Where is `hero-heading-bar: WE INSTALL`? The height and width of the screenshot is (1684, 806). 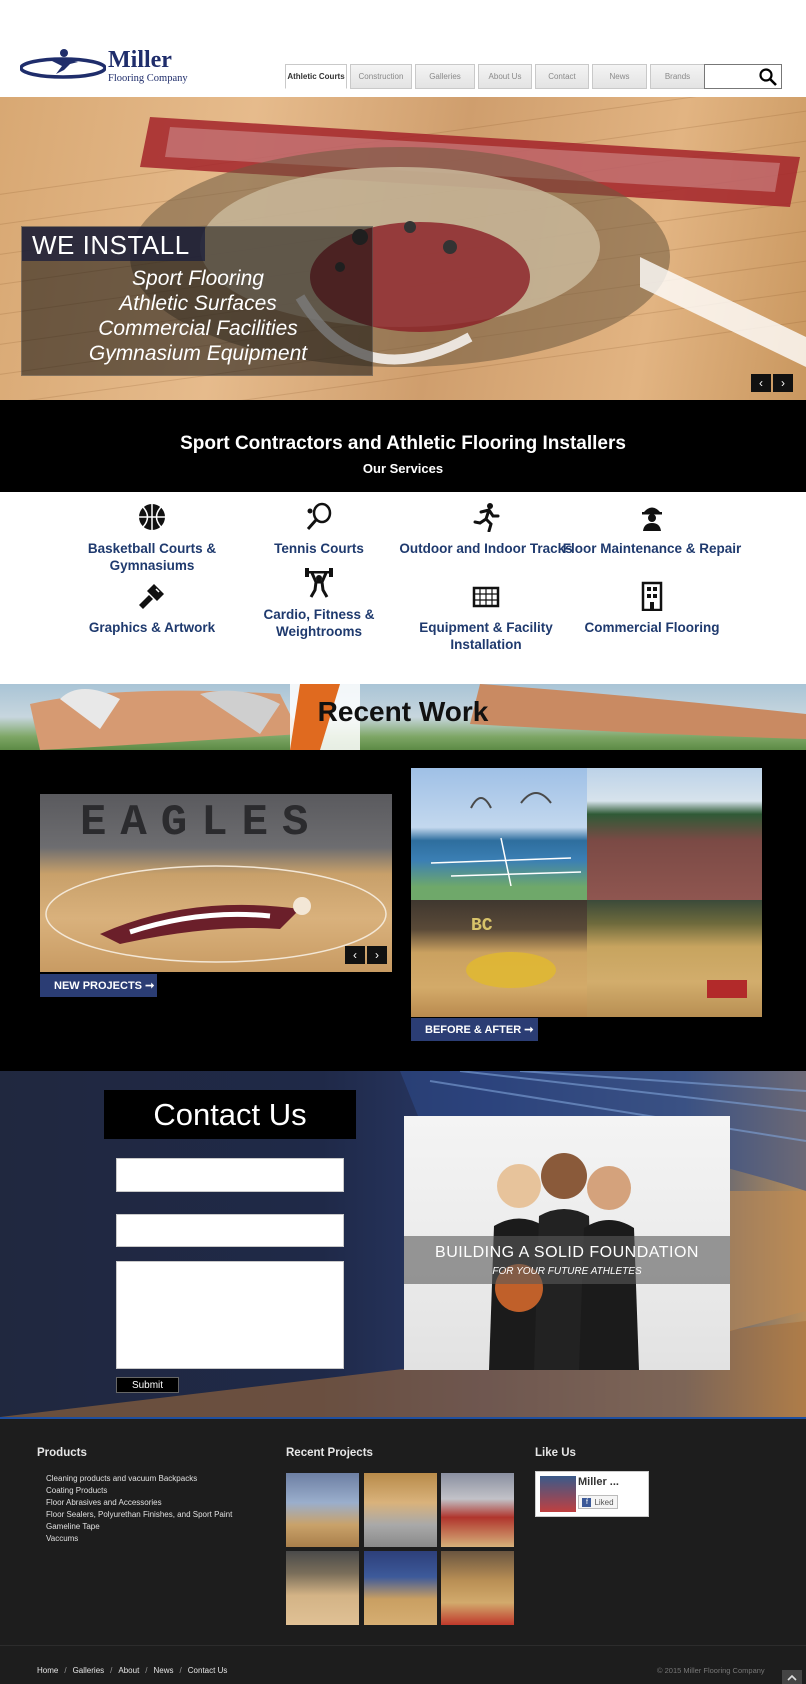 hero-heading-bar: WE INSTALL is located at coordinates (113, 244).